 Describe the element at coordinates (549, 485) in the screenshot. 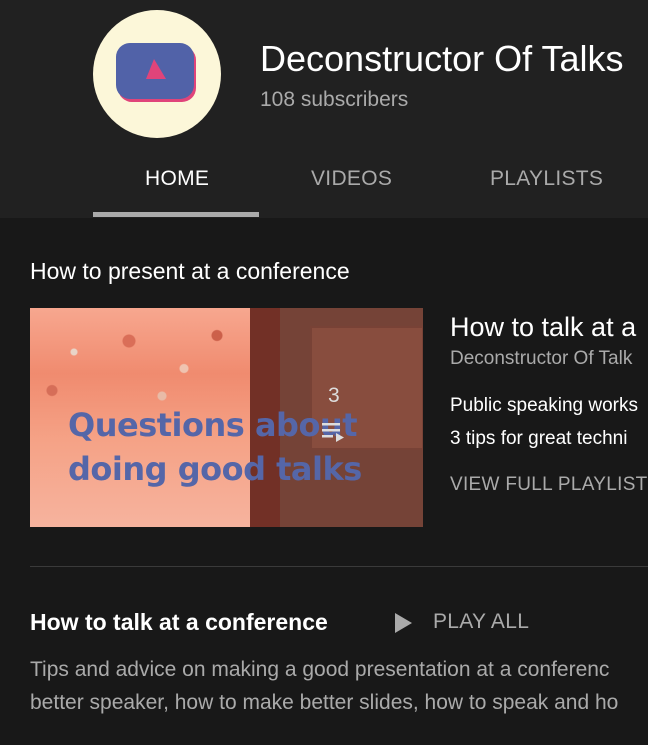

I see `view-full-playlist-link: VIEW FULL PLAYLIST` at that location.